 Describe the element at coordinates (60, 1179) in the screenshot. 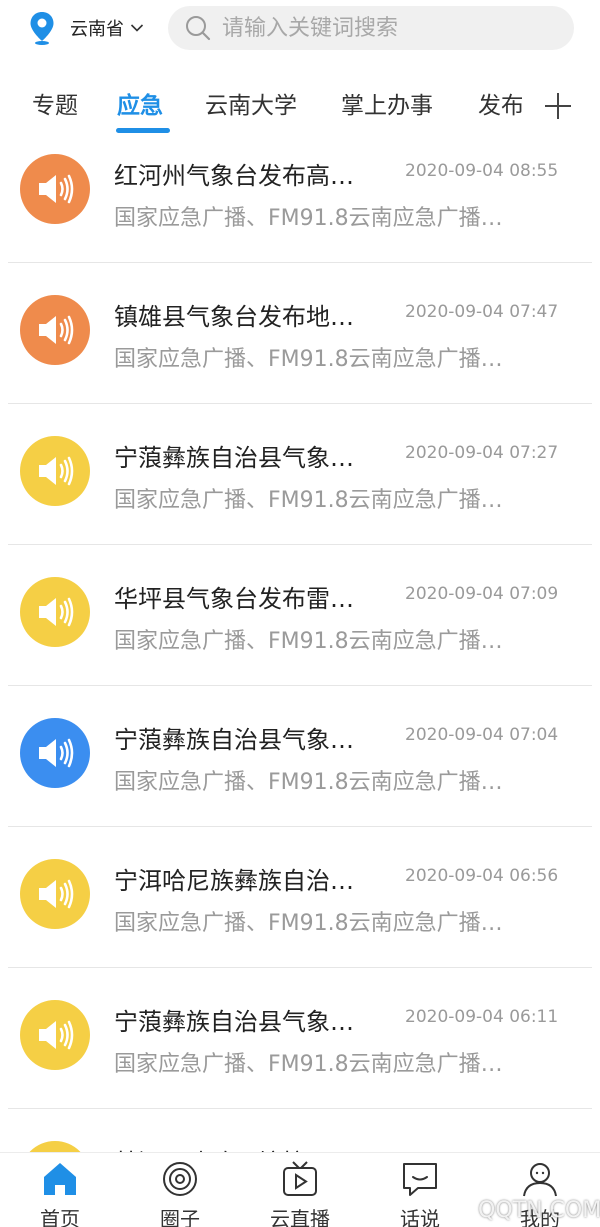

I see `home-icon` at that location.